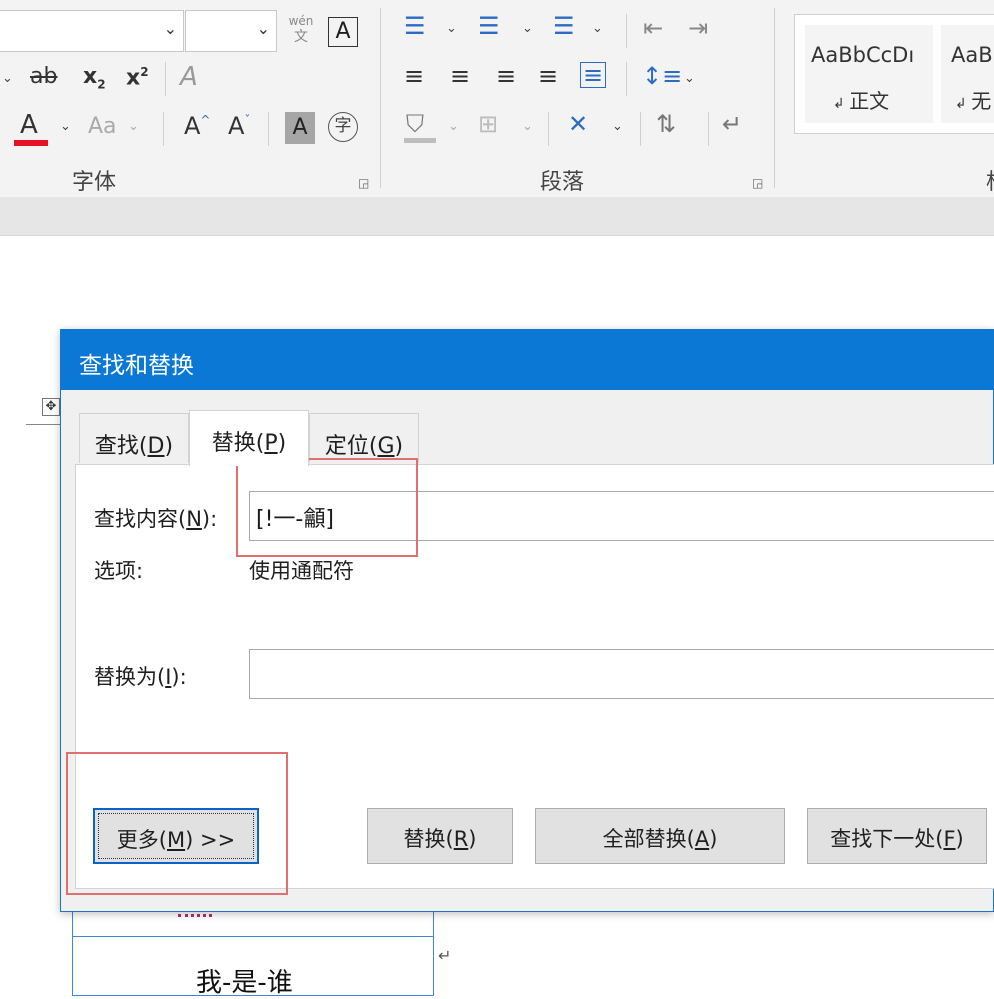  I want to click on more-button: 更多(M) >>, so click(176, 836).